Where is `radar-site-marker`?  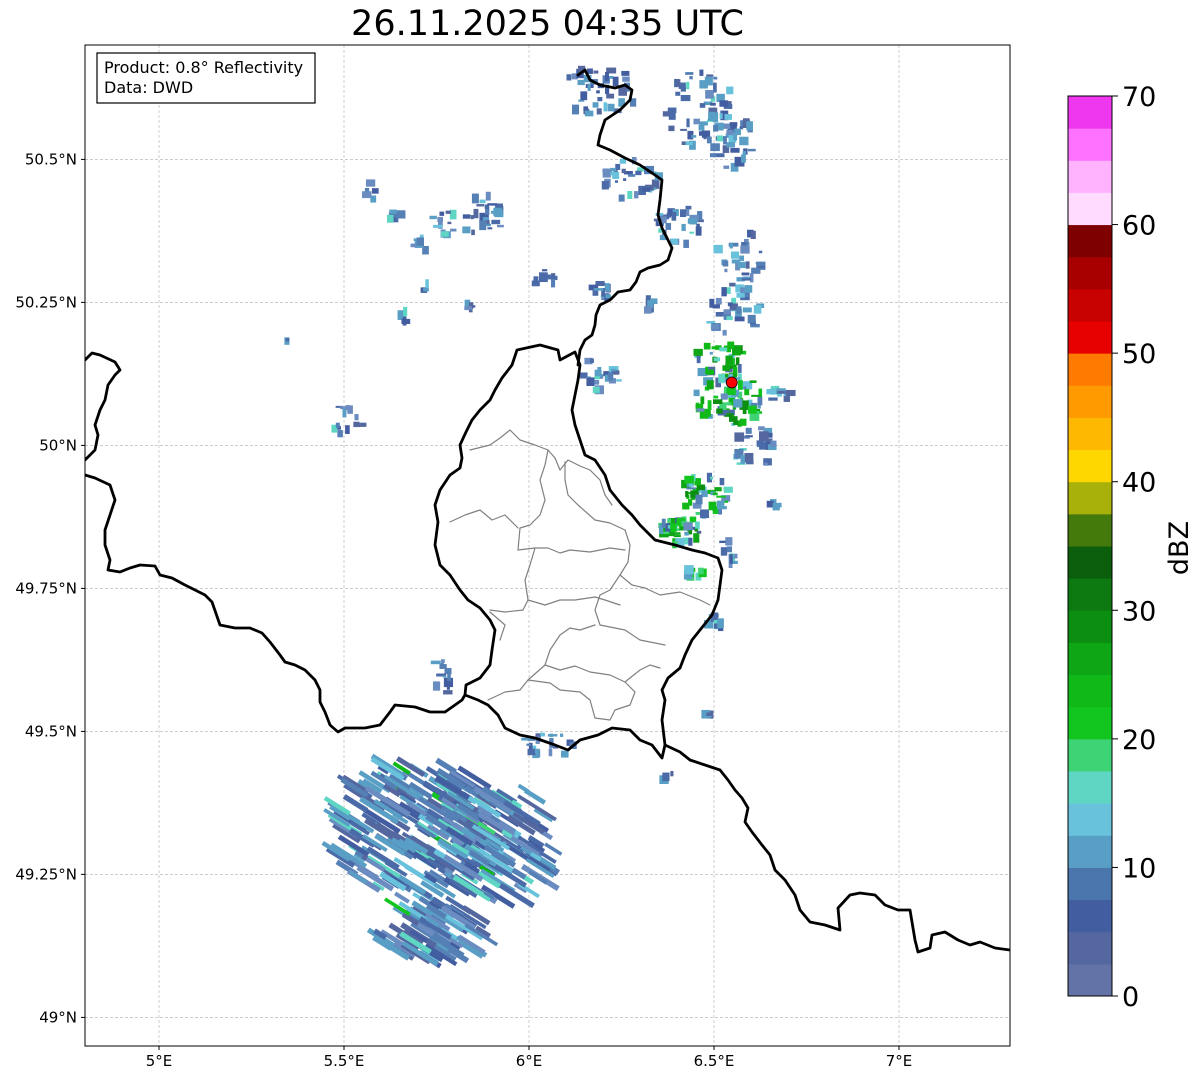 radar-site-marker is located at coordinates (731, 382).